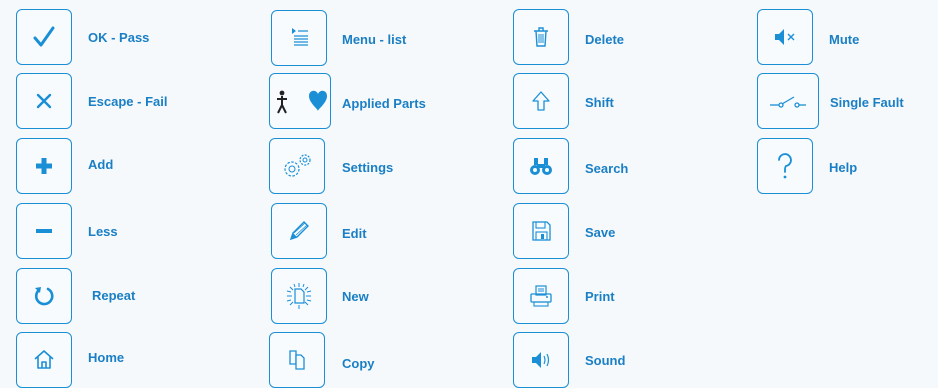  I want to click on new-document-icon, so click(299, 296).